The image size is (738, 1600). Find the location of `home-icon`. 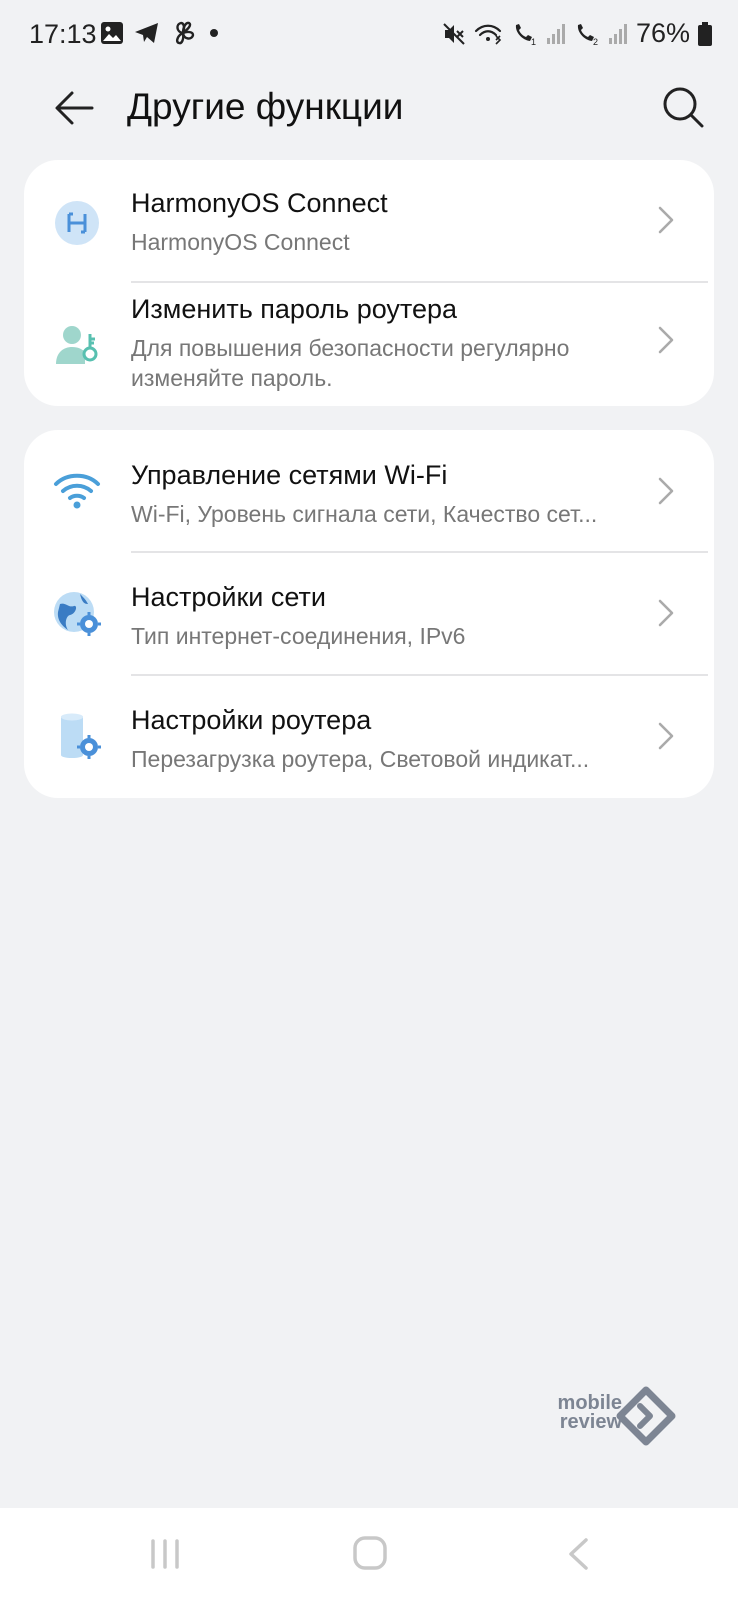

home-icon is located at coordinates (370, 1553).